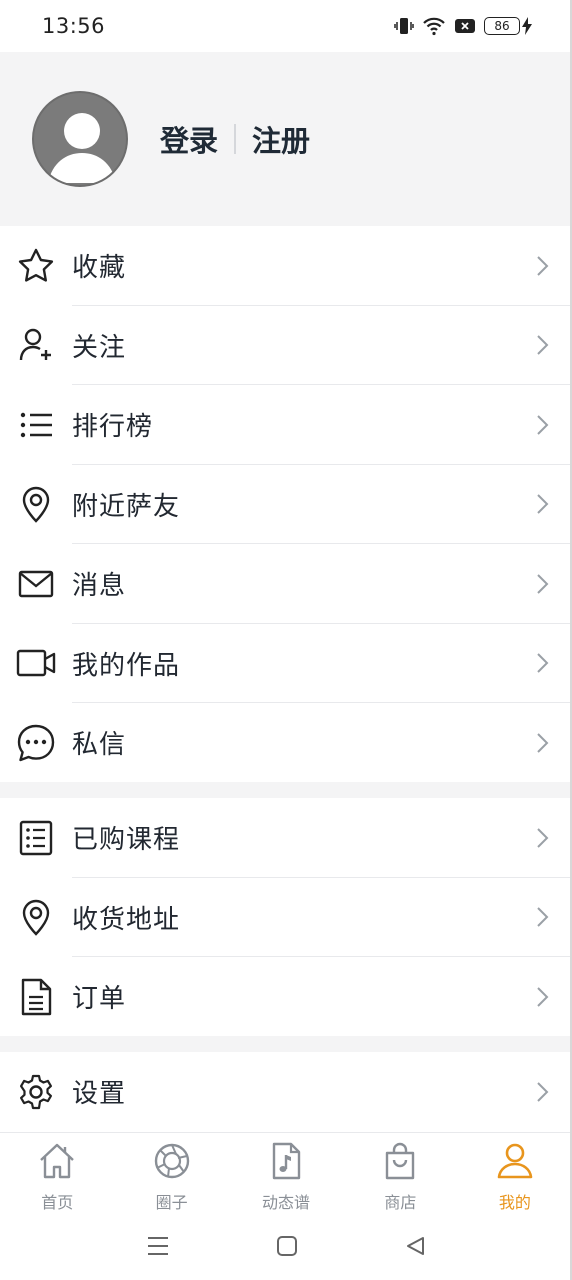  Describe the element at coordinates (36, 584) in the screenshot. I see `mail-icon` at that location.